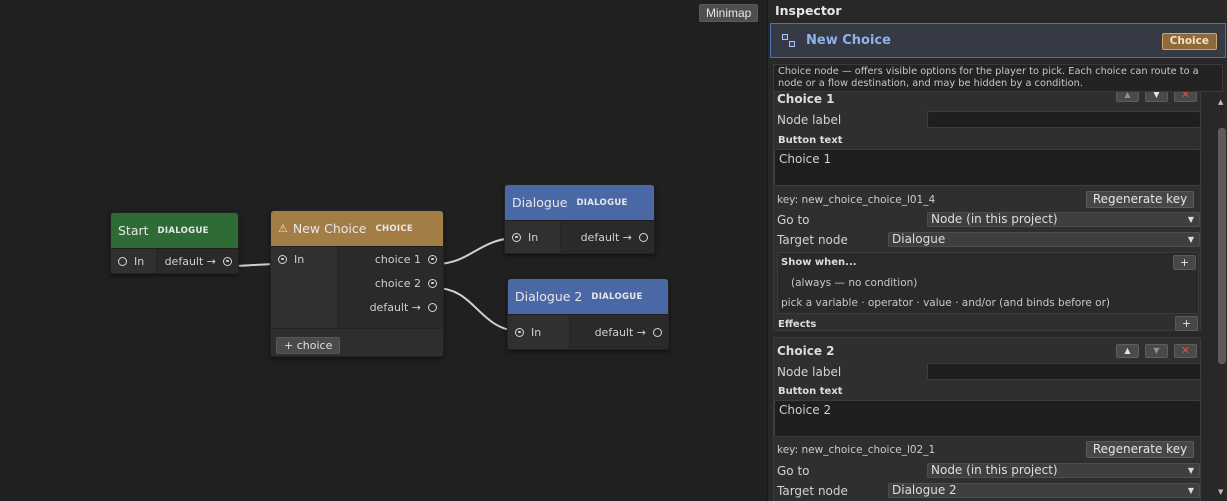 This screenshot has width=1227, height=501. I want to click on port-out-choice-1: choice 1, so click(390, 259).